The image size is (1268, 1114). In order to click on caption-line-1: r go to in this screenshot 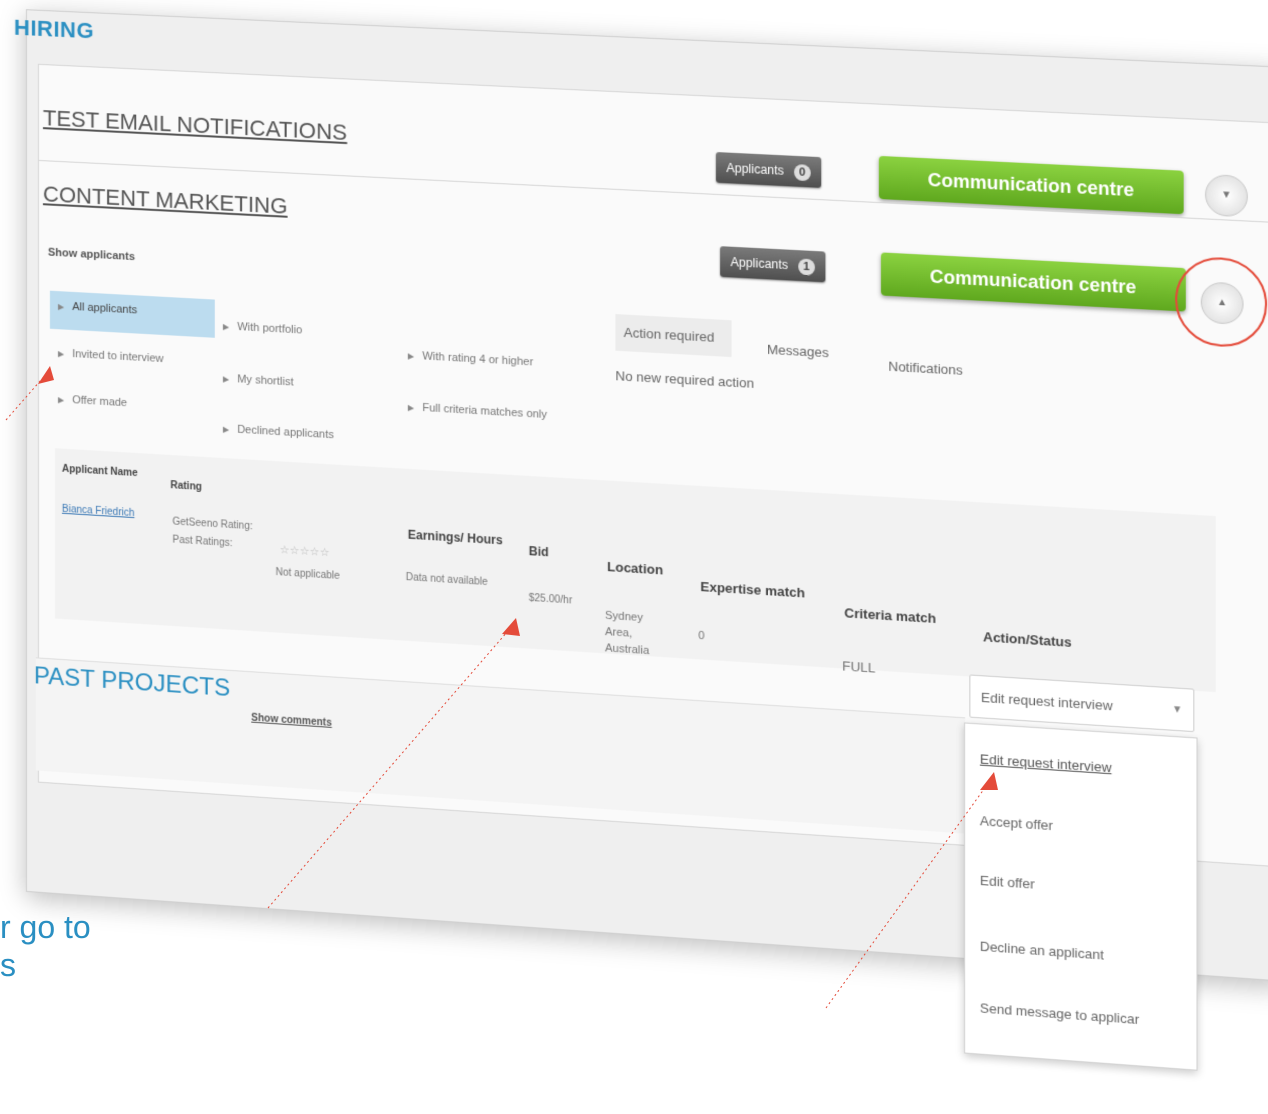, I will do `click(45, 927)`.